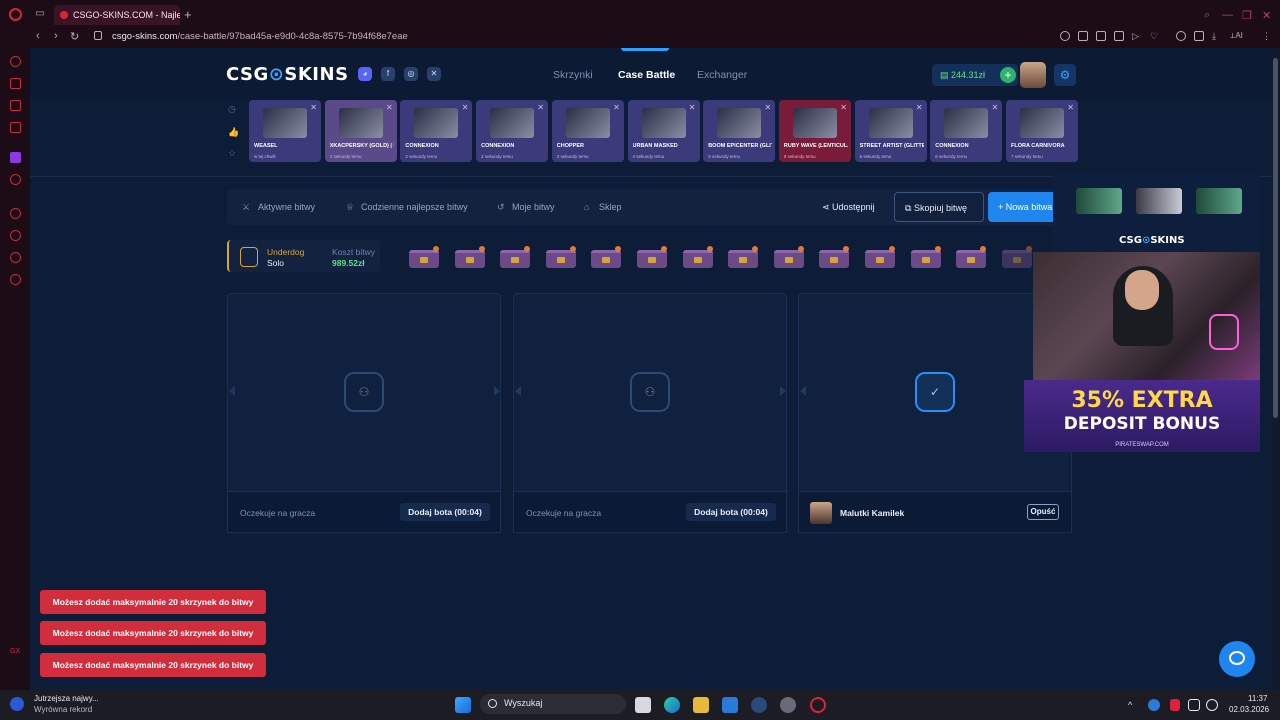 The image size is (1280, 720). I want to click on live-drop-item: ✕ BOOM EPICENTER (GLITTER) 5 sekundy temu, so click(739, 131).